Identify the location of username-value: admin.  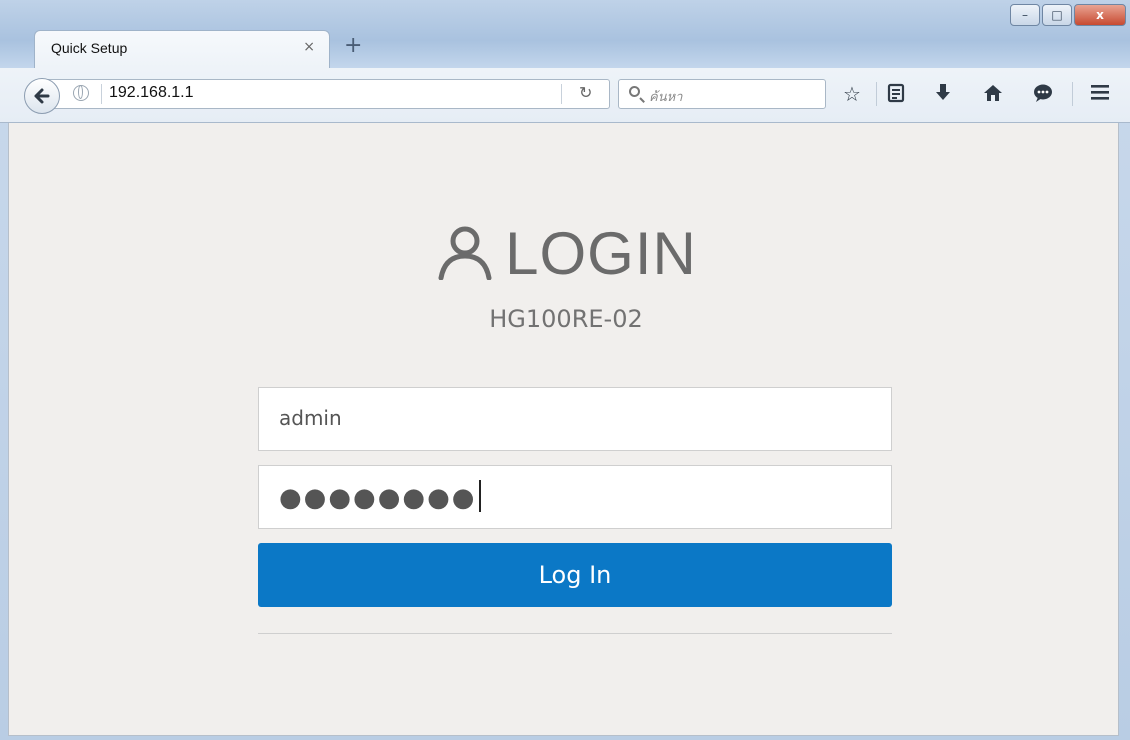
(310, 418).